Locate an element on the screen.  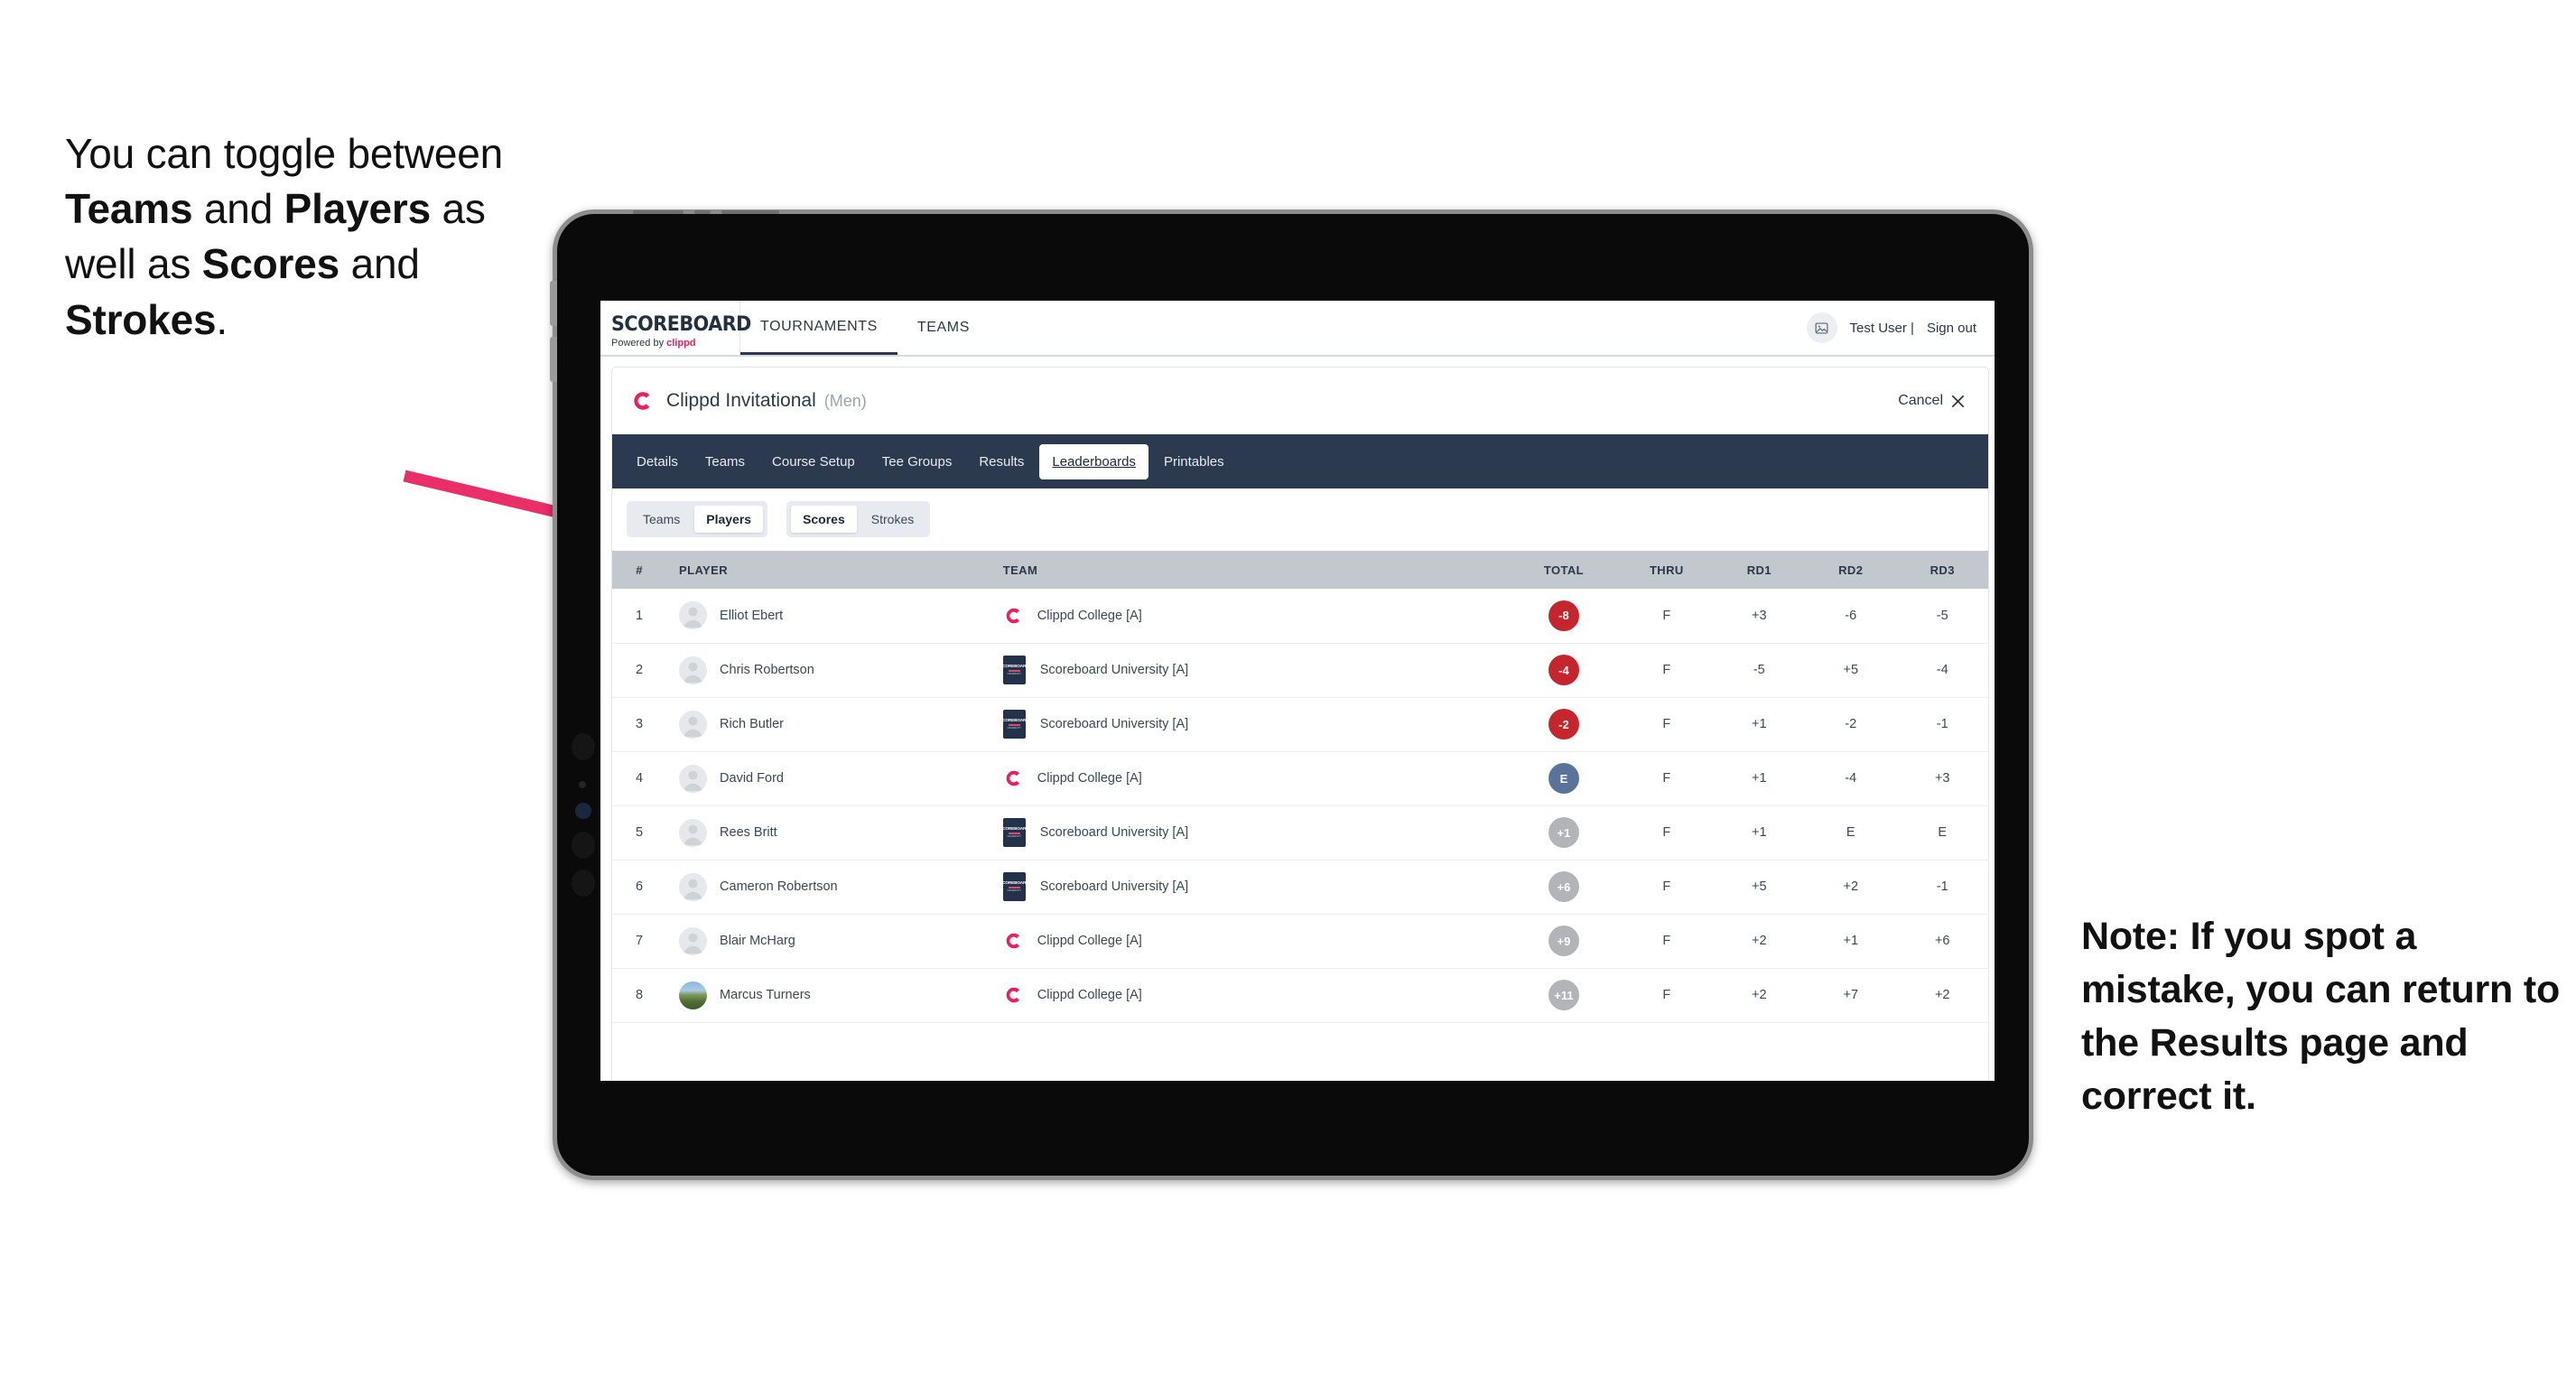
cell-rank: 7 is located at coordinates (639, 941).